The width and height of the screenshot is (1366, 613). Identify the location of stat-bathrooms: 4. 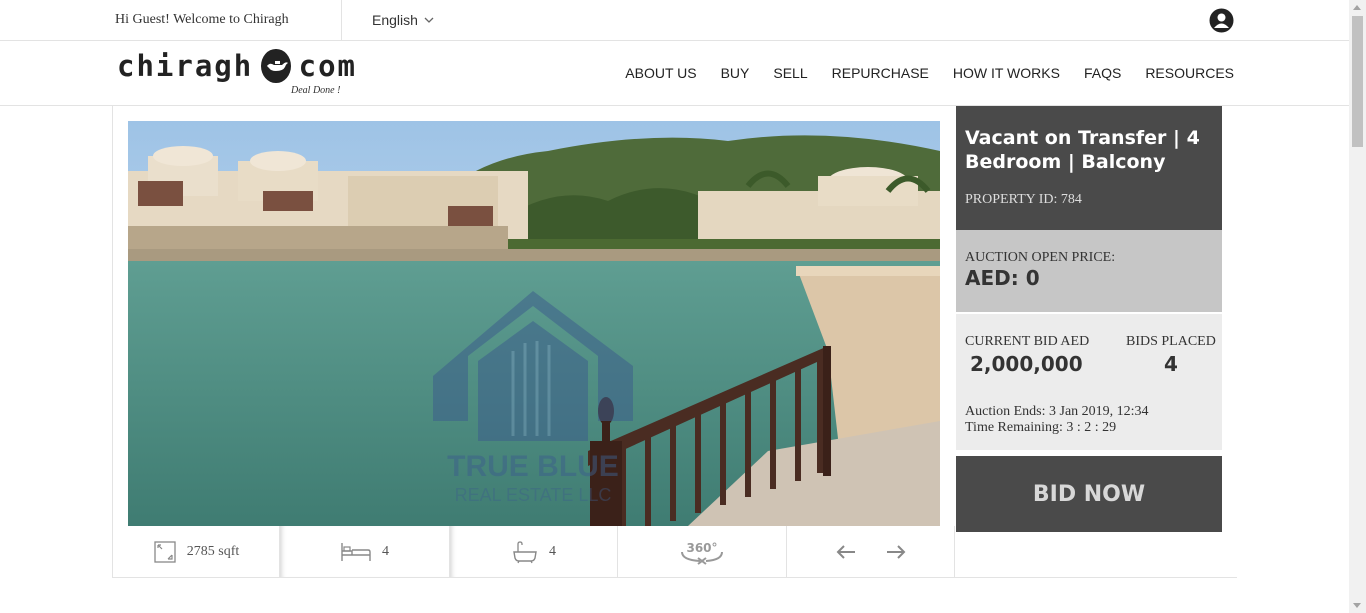
(534, 552).